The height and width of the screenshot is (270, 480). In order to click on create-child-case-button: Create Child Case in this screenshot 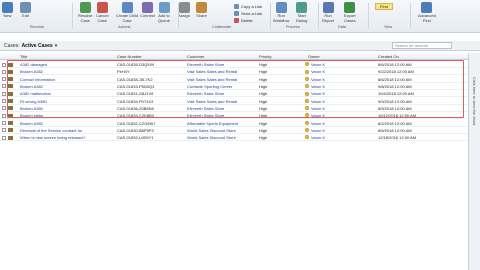, I will do `click(127, 12)`.